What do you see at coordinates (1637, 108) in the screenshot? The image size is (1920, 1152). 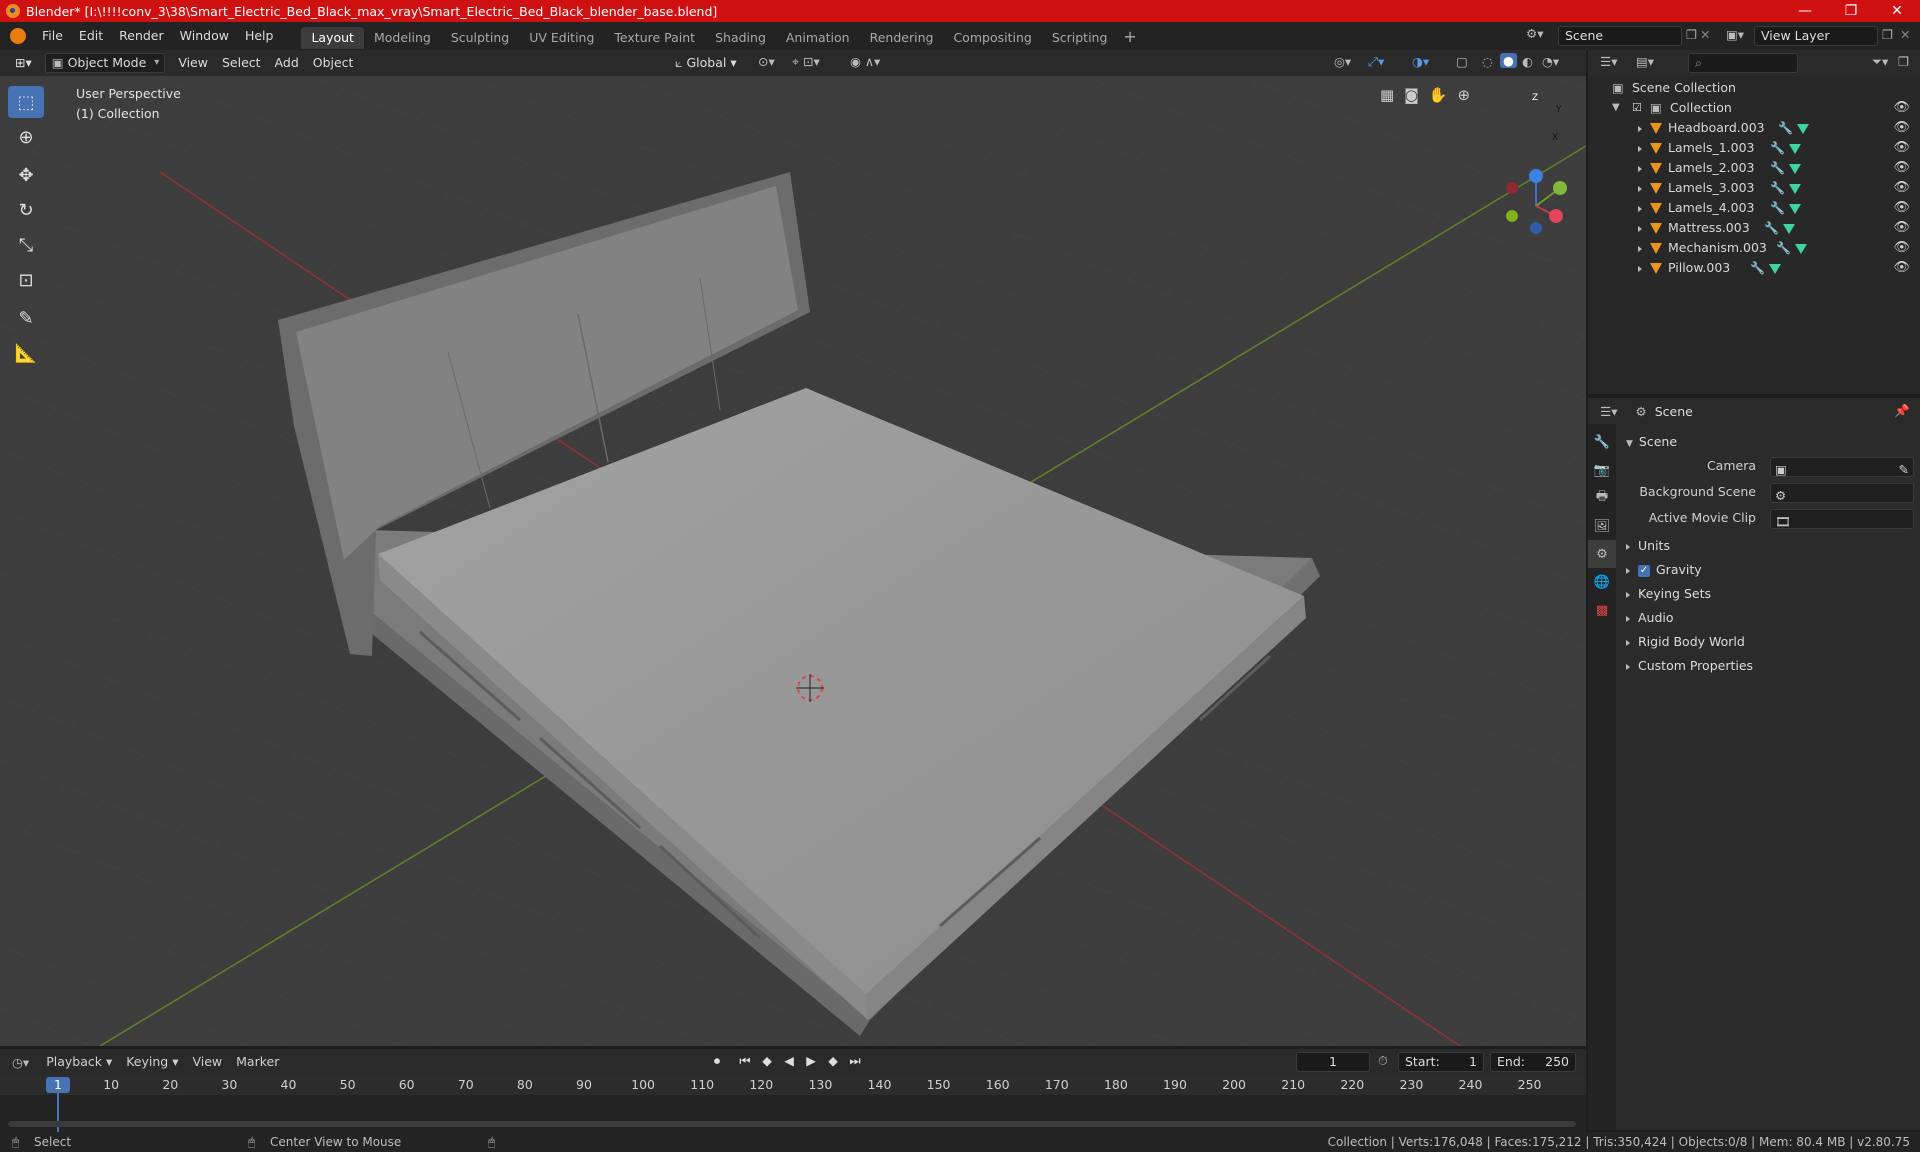 I see `checkbox-icon: ☑` at bounding box center [1637, 108].